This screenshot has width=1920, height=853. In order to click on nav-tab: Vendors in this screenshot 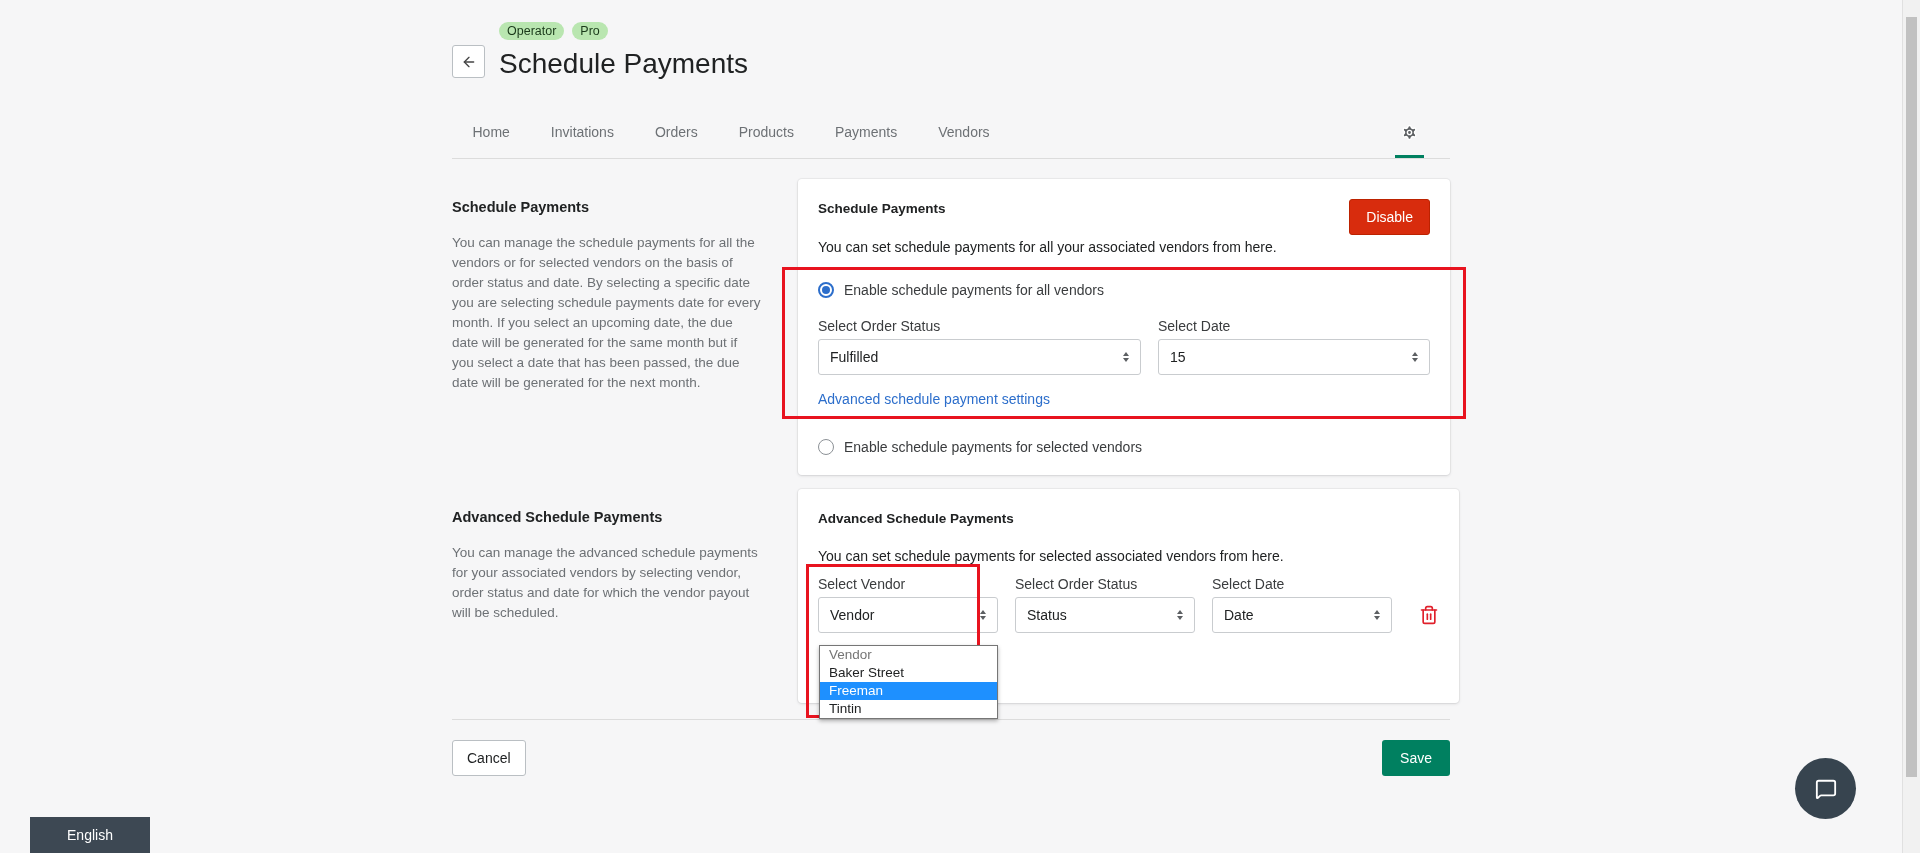, I will do `click(964, 133)`.